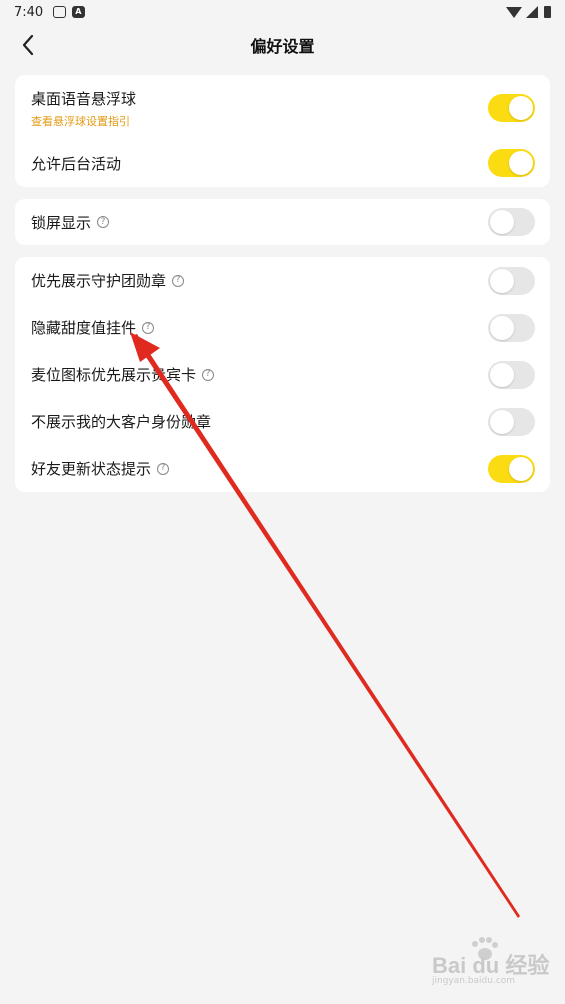 This screenshot has height=1004, width=565. Describe the element at coordinates (60, 12) in the screenshot. I see `notification-app-icon` at that location.